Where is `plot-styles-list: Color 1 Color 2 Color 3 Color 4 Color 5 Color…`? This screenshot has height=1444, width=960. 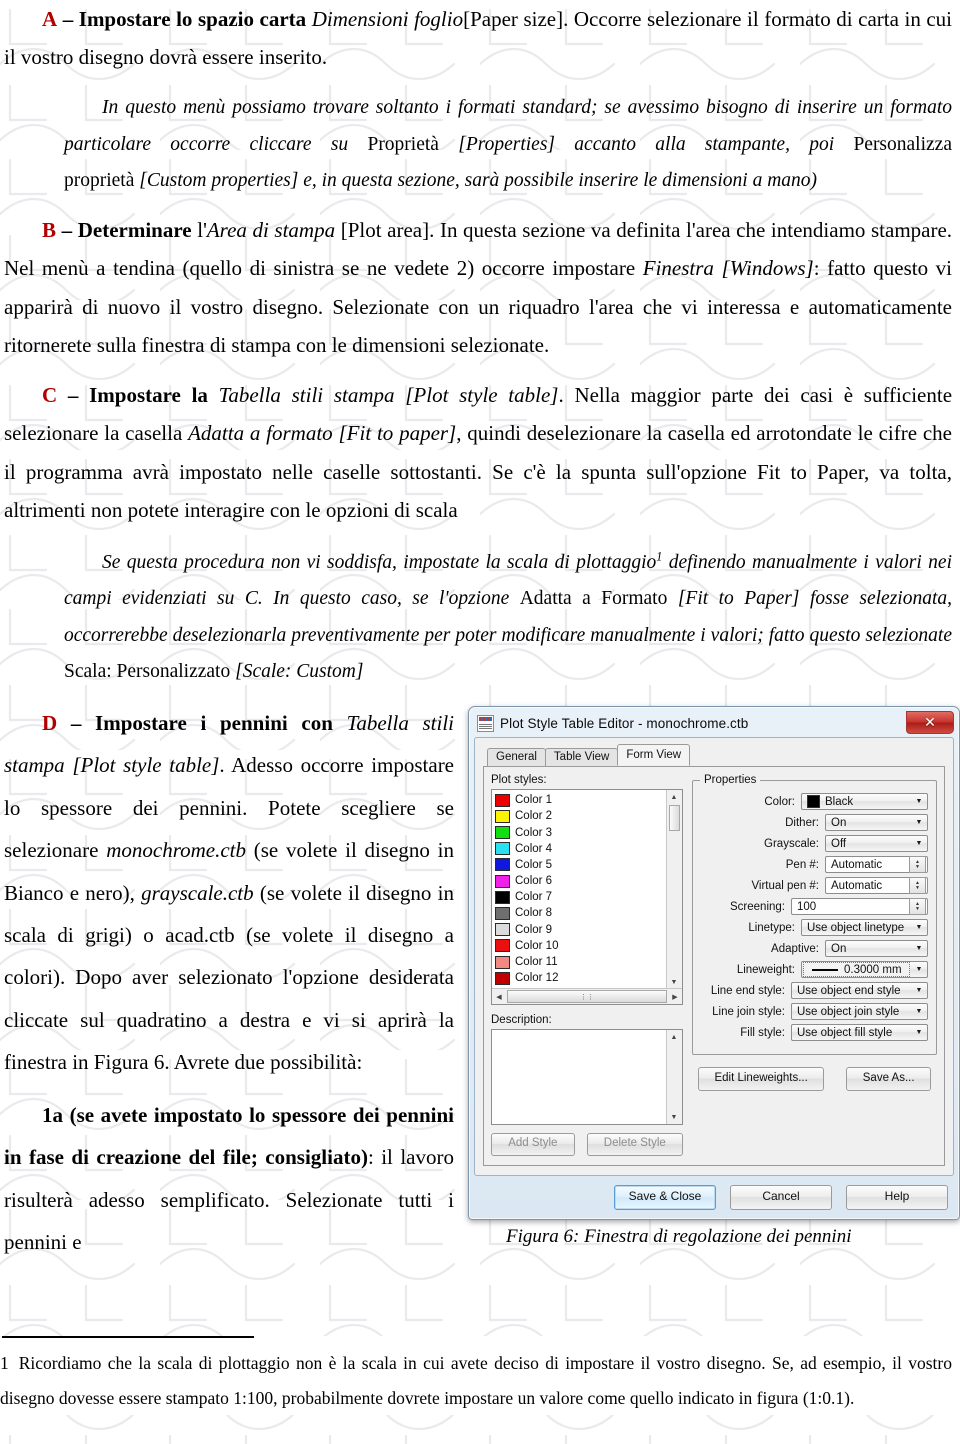
plot-styles-list: Color 1 Color 2 Color 3 Color 4 Color 5 Color… is located at coordinates (579, 890).